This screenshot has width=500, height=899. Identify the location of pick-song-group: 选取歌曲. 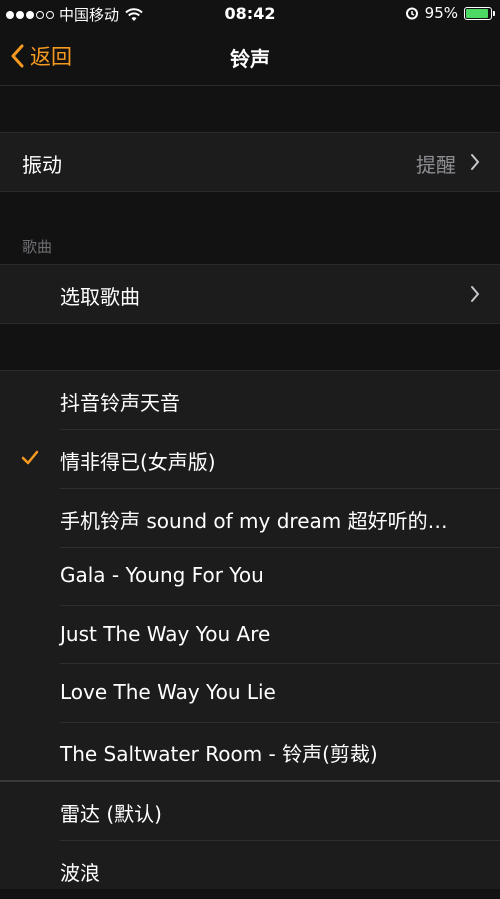
(250, 294).